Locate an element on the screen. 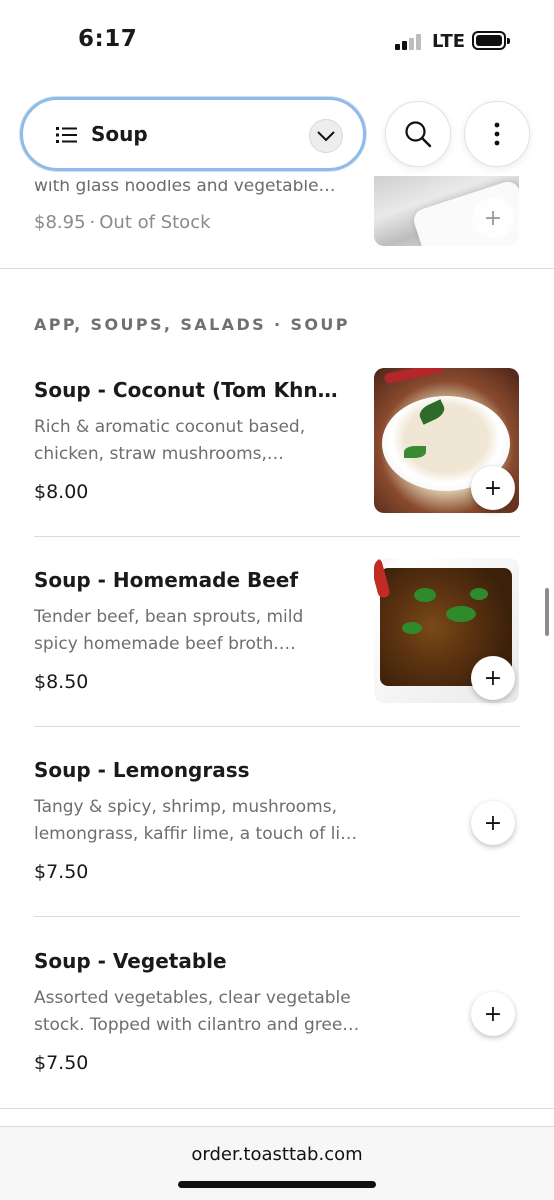 This screenshot has width=554, height=1200. item-description-line: Tender beef, bean sprouts, mild is located at coordinates (169, 617).